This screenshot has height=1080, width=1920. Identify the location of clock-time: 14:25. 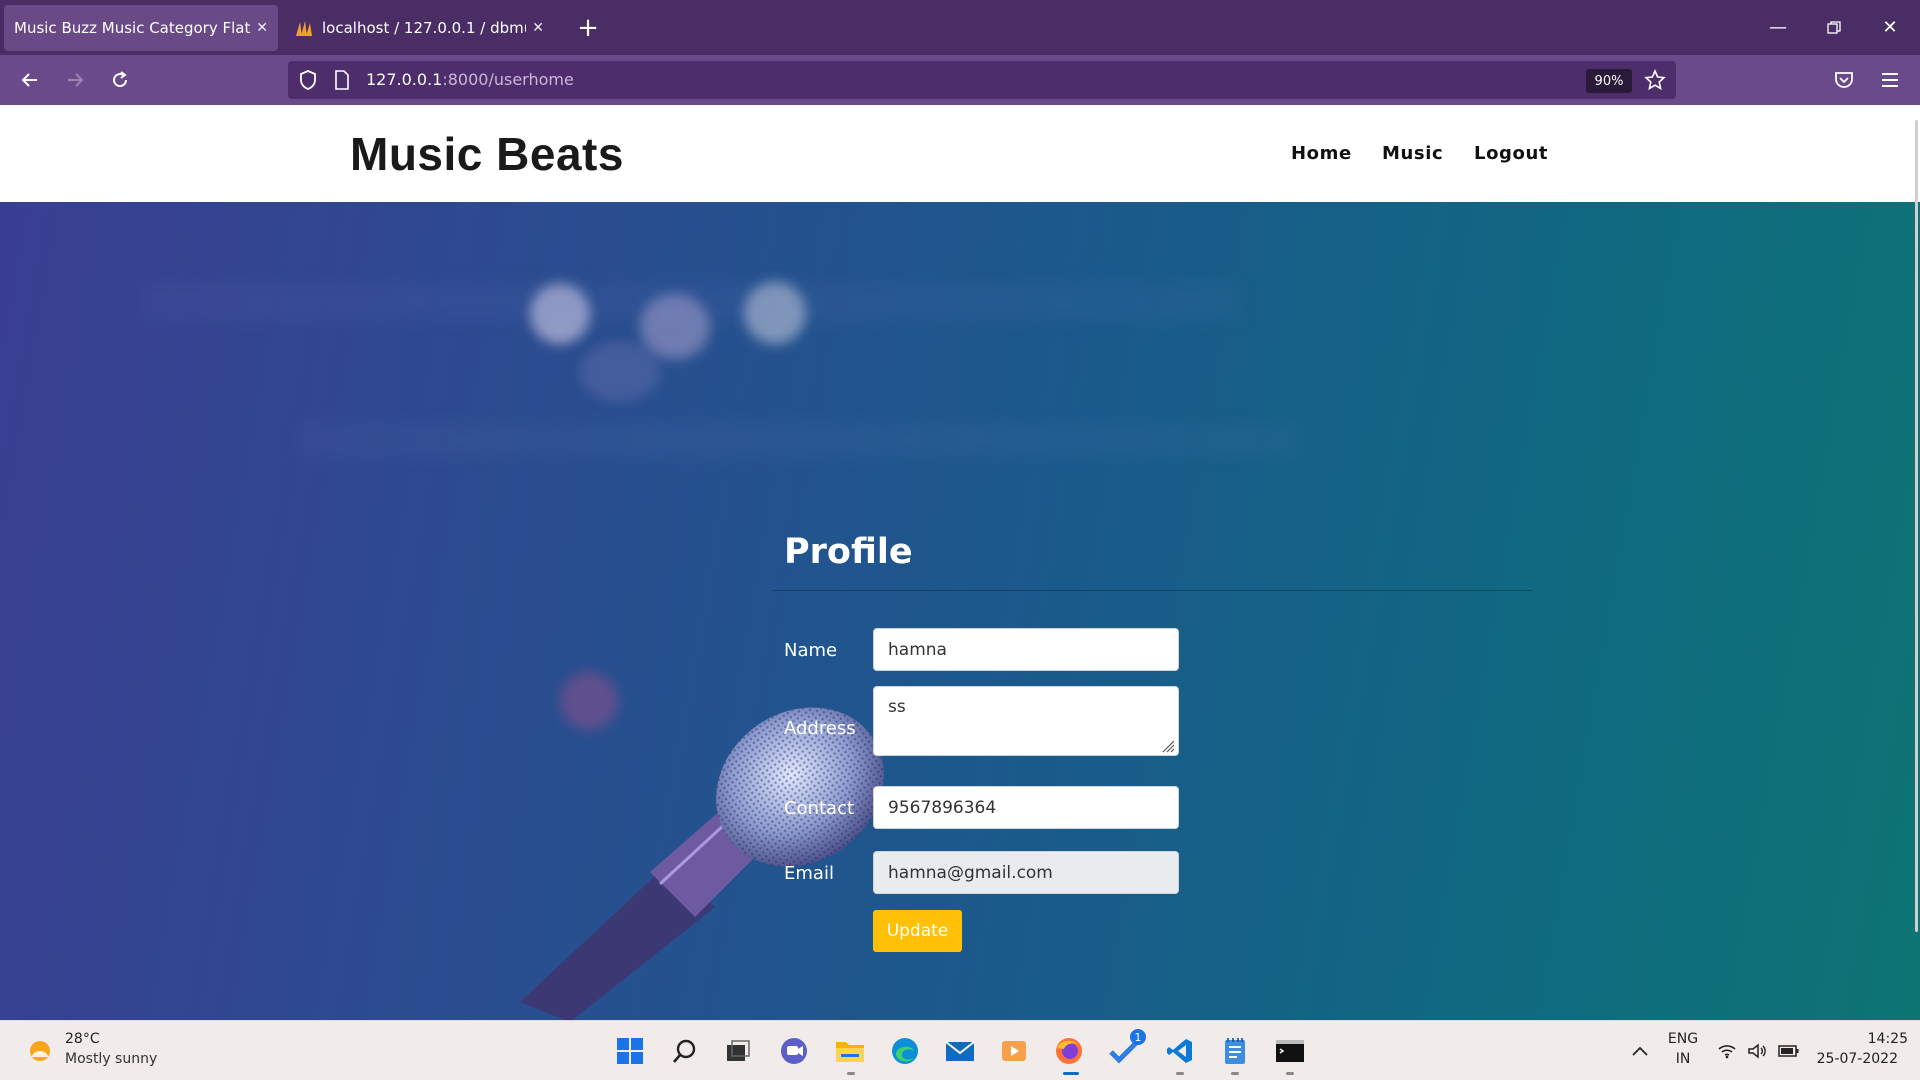
(1862, 1039).